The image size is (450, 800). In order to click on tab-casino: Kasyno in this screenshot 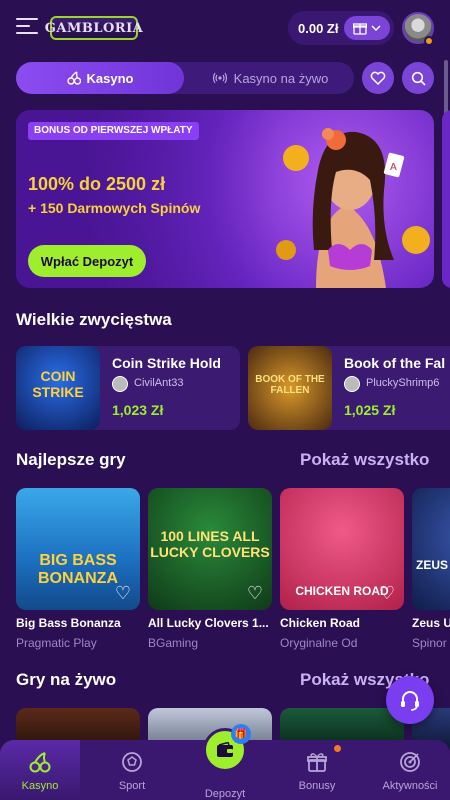, I will do `click(100, 78)`.